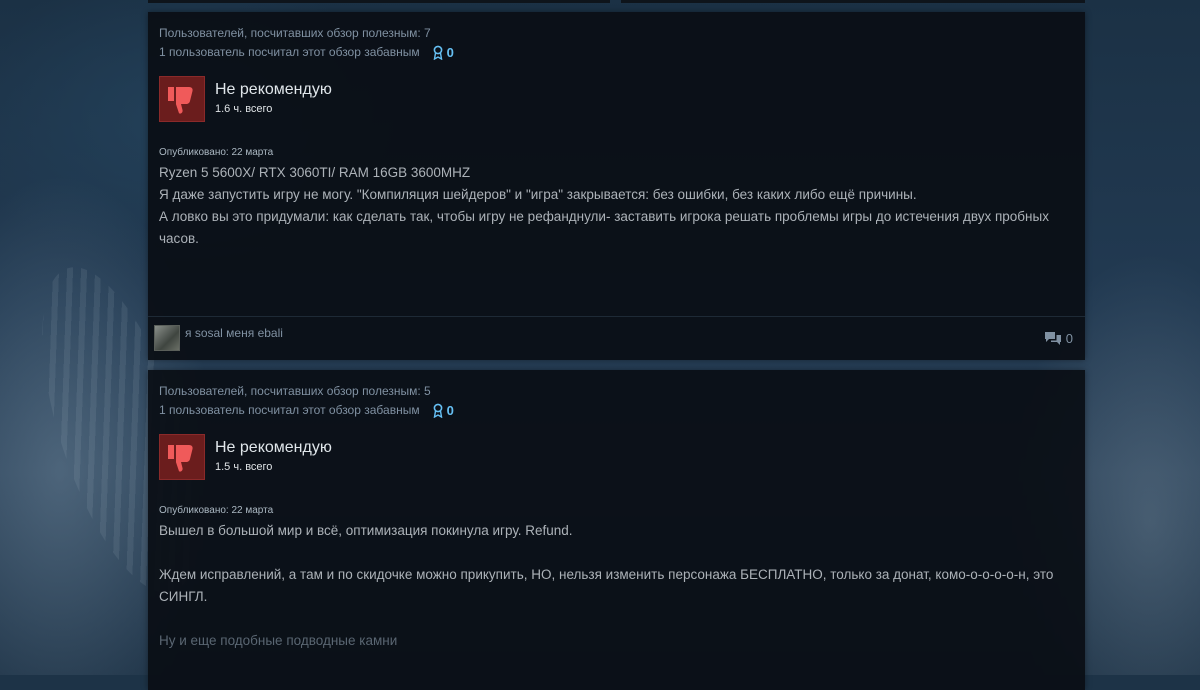  Describe the element at coordinates (379, 1) in the screenshot. I see `previous-review-edge-left` at that location.